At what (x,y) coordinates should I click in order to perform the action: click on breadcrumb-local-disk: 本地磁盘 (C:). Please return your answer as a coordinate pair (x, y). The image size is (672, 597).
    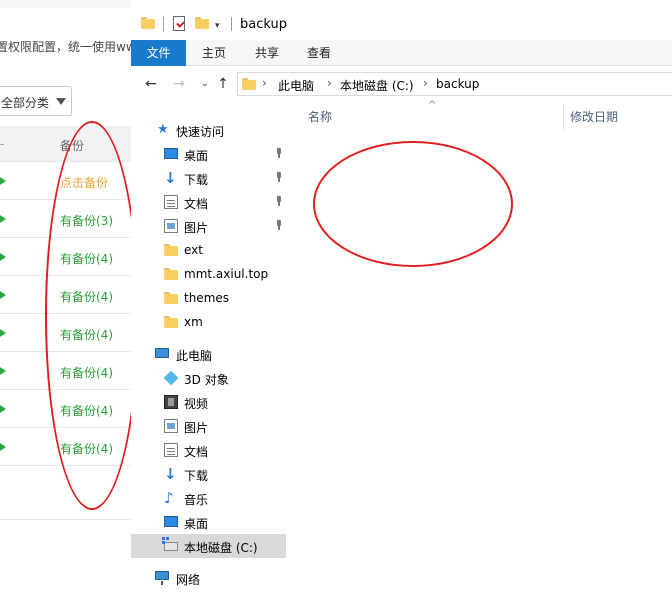
    Looking at the image, I should click on (377, 85).